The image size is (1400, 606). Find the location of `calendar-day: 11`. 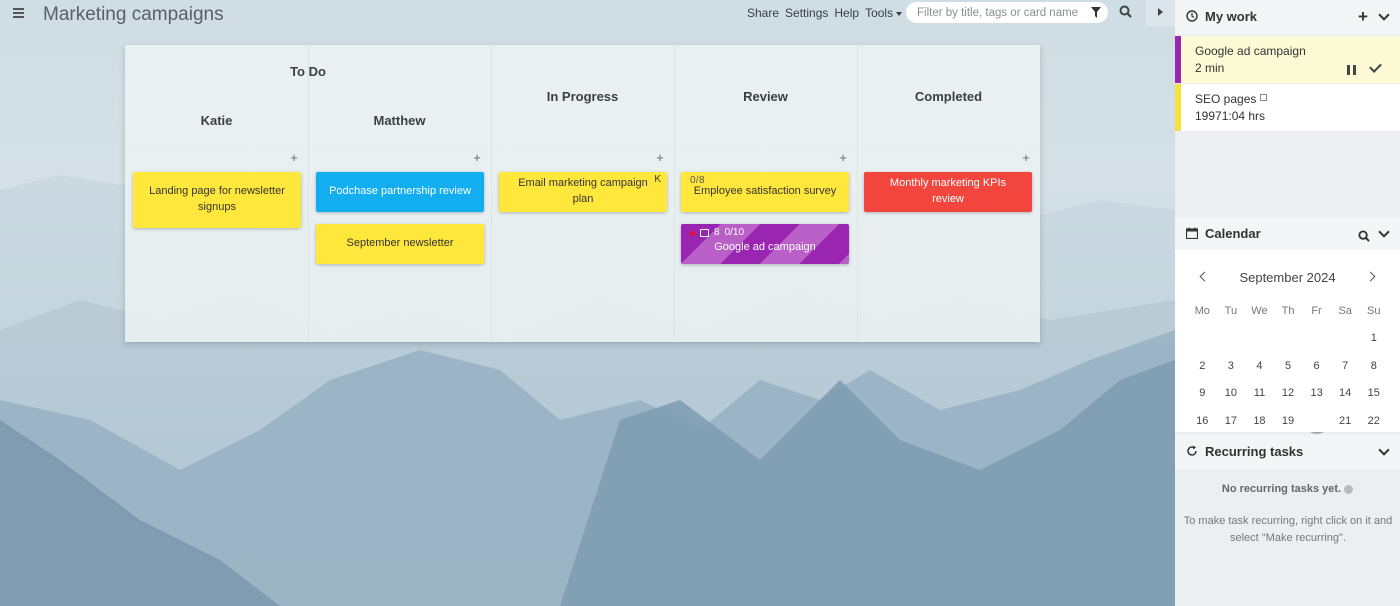

calendar-day: 11 is located at coordinates (1259, 393).